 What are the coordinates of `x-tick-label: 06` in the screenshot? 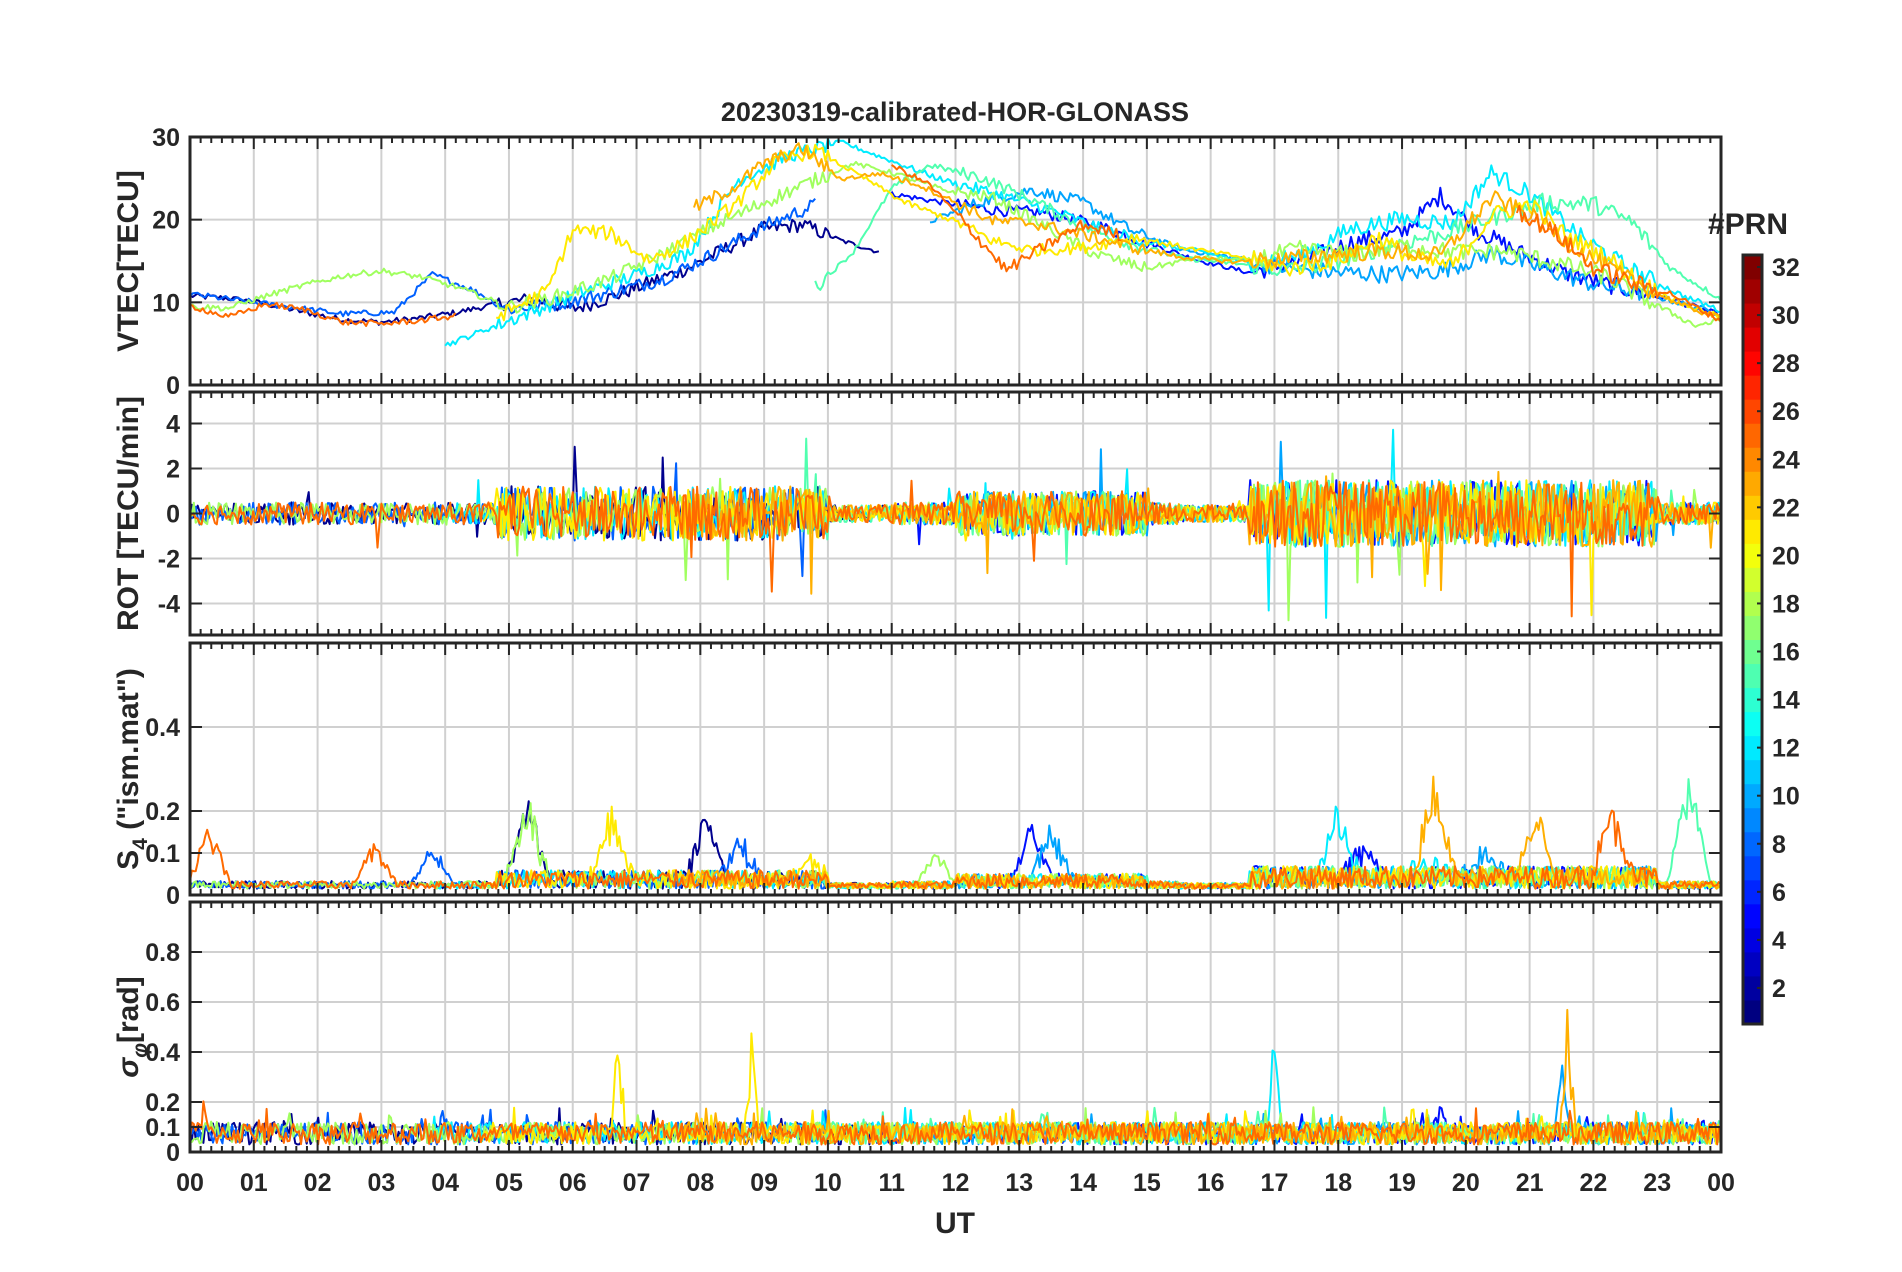 It's located at (573, 1183).